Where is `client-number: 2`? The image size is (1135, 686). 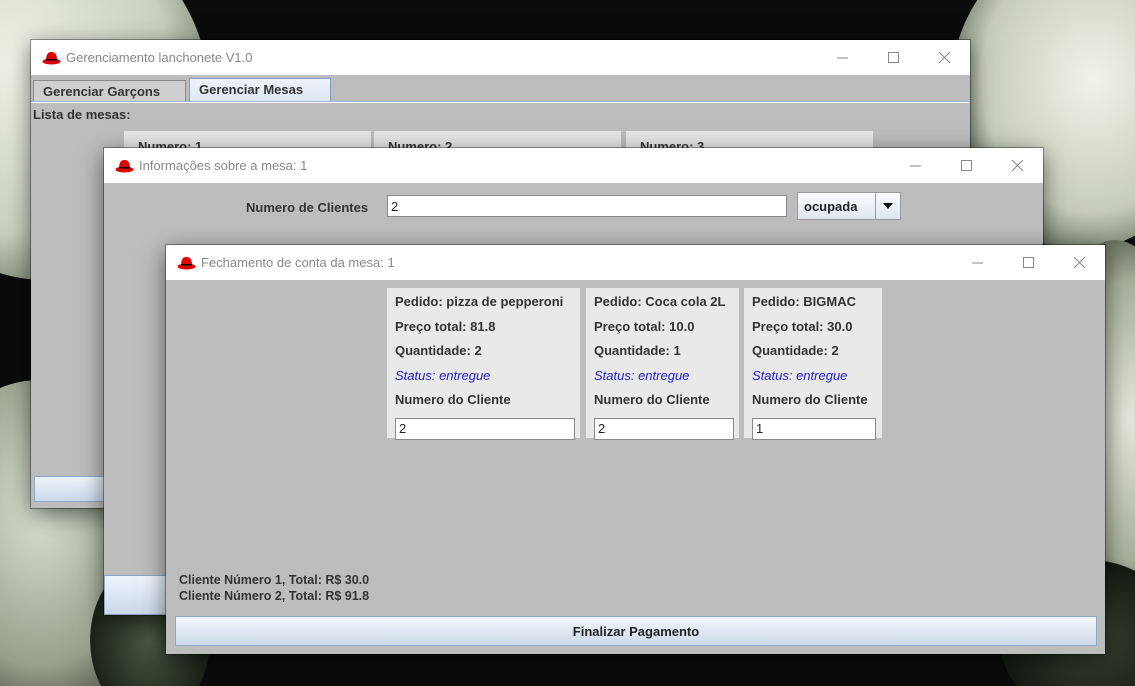 client-number: 2 is located at coordinates (278, 596).